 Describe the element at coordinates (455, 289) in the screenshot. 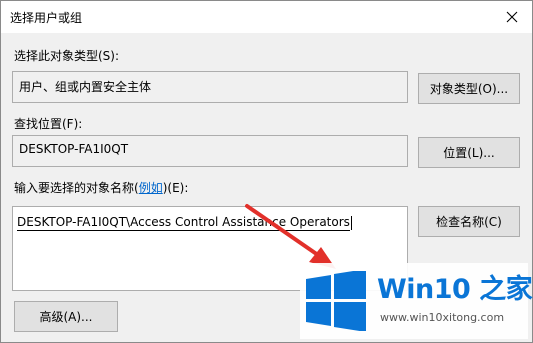

I see `watermark-brand-name: Win10 之家` at that location.